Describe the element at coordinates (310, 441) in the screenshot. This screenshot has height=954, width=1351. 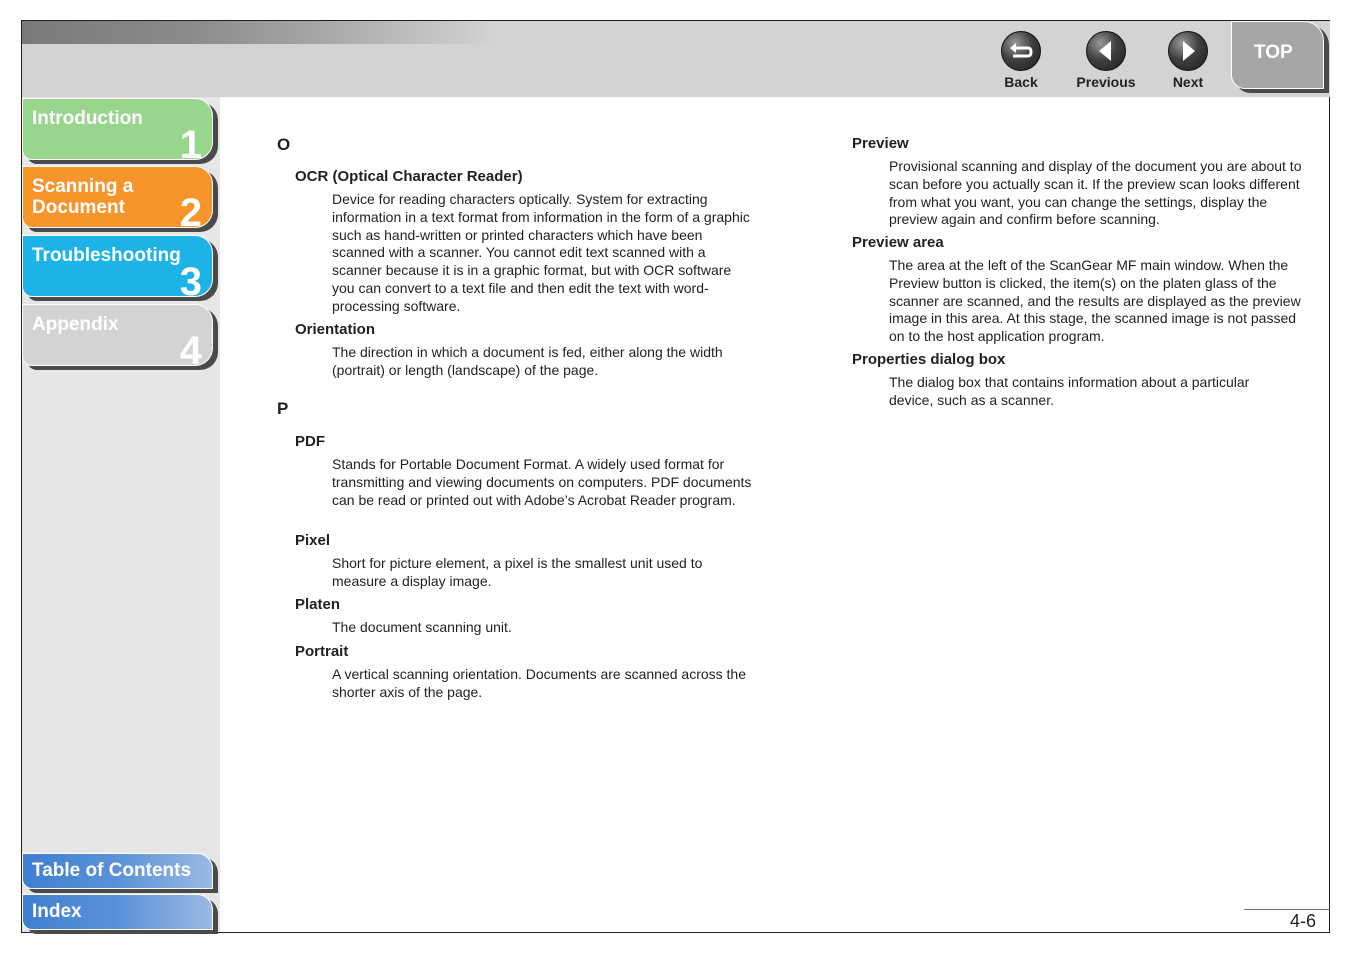
I see `glossary-term: PDF` at that location.